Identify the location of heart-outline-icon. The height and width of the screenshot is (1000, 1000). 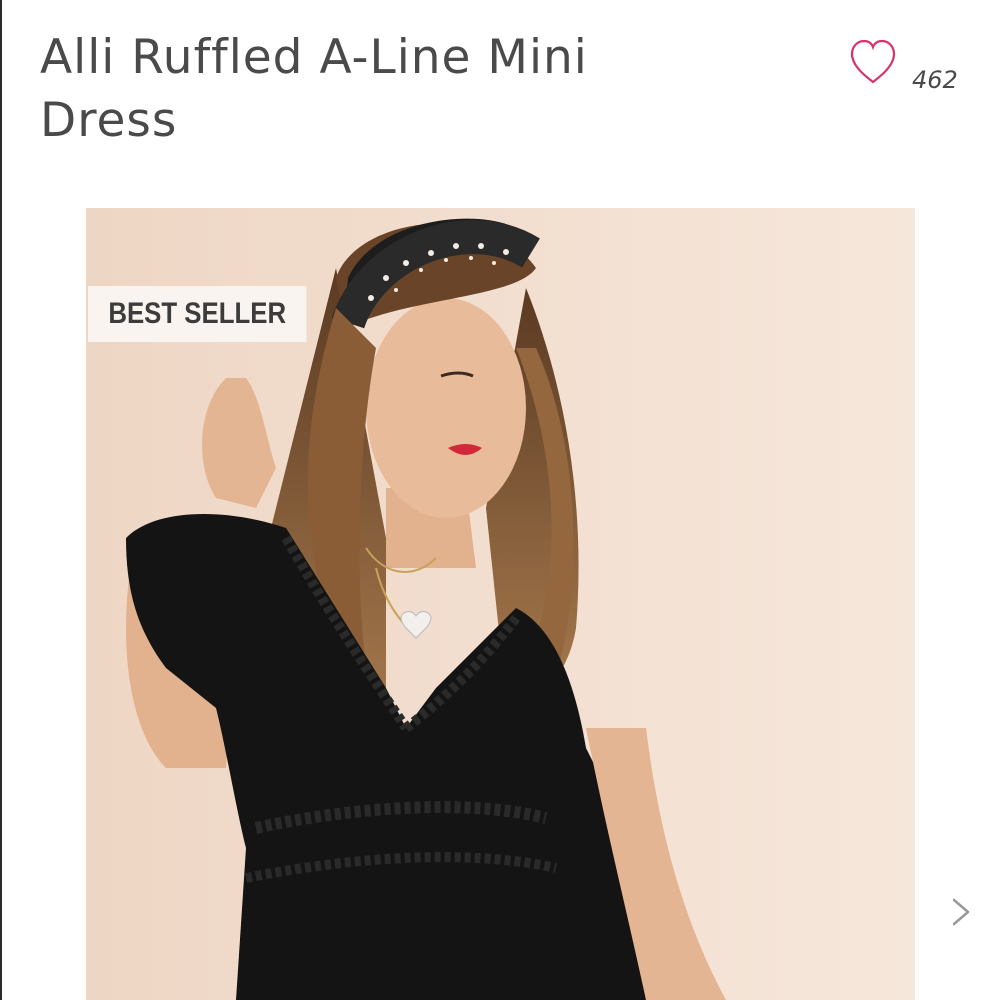
(873, 63).